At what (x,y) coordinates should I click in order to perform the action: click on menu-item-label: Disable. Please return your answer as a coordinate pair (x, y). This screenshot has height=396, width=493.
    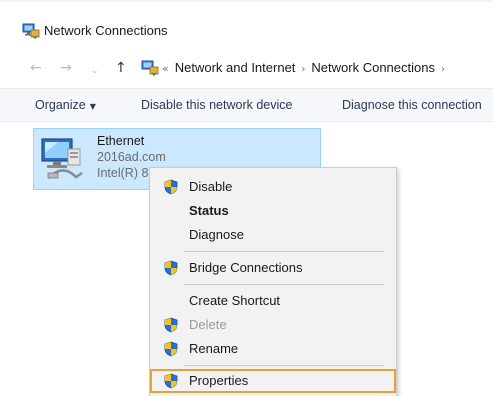
    Looking at the image, I should click on (211, 186).